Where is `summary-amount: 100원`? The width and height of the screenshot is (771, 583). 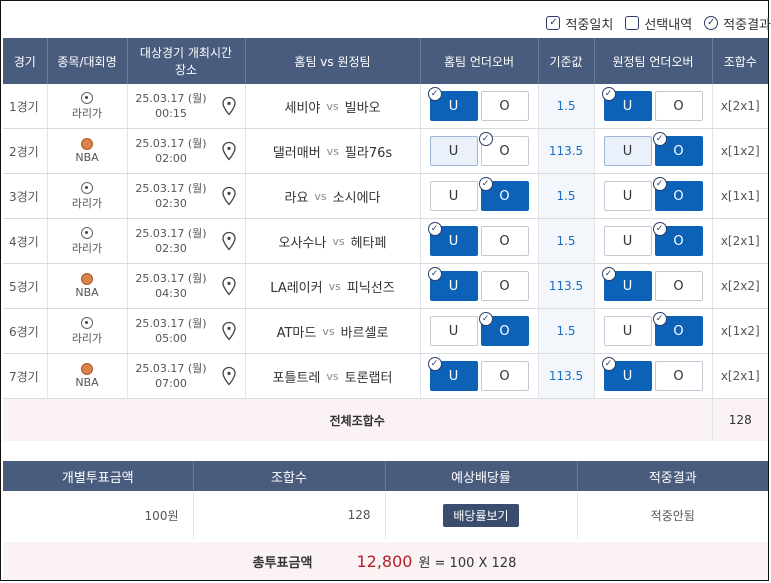
summary-amount: 100원 is located at coordinates (98, 515).